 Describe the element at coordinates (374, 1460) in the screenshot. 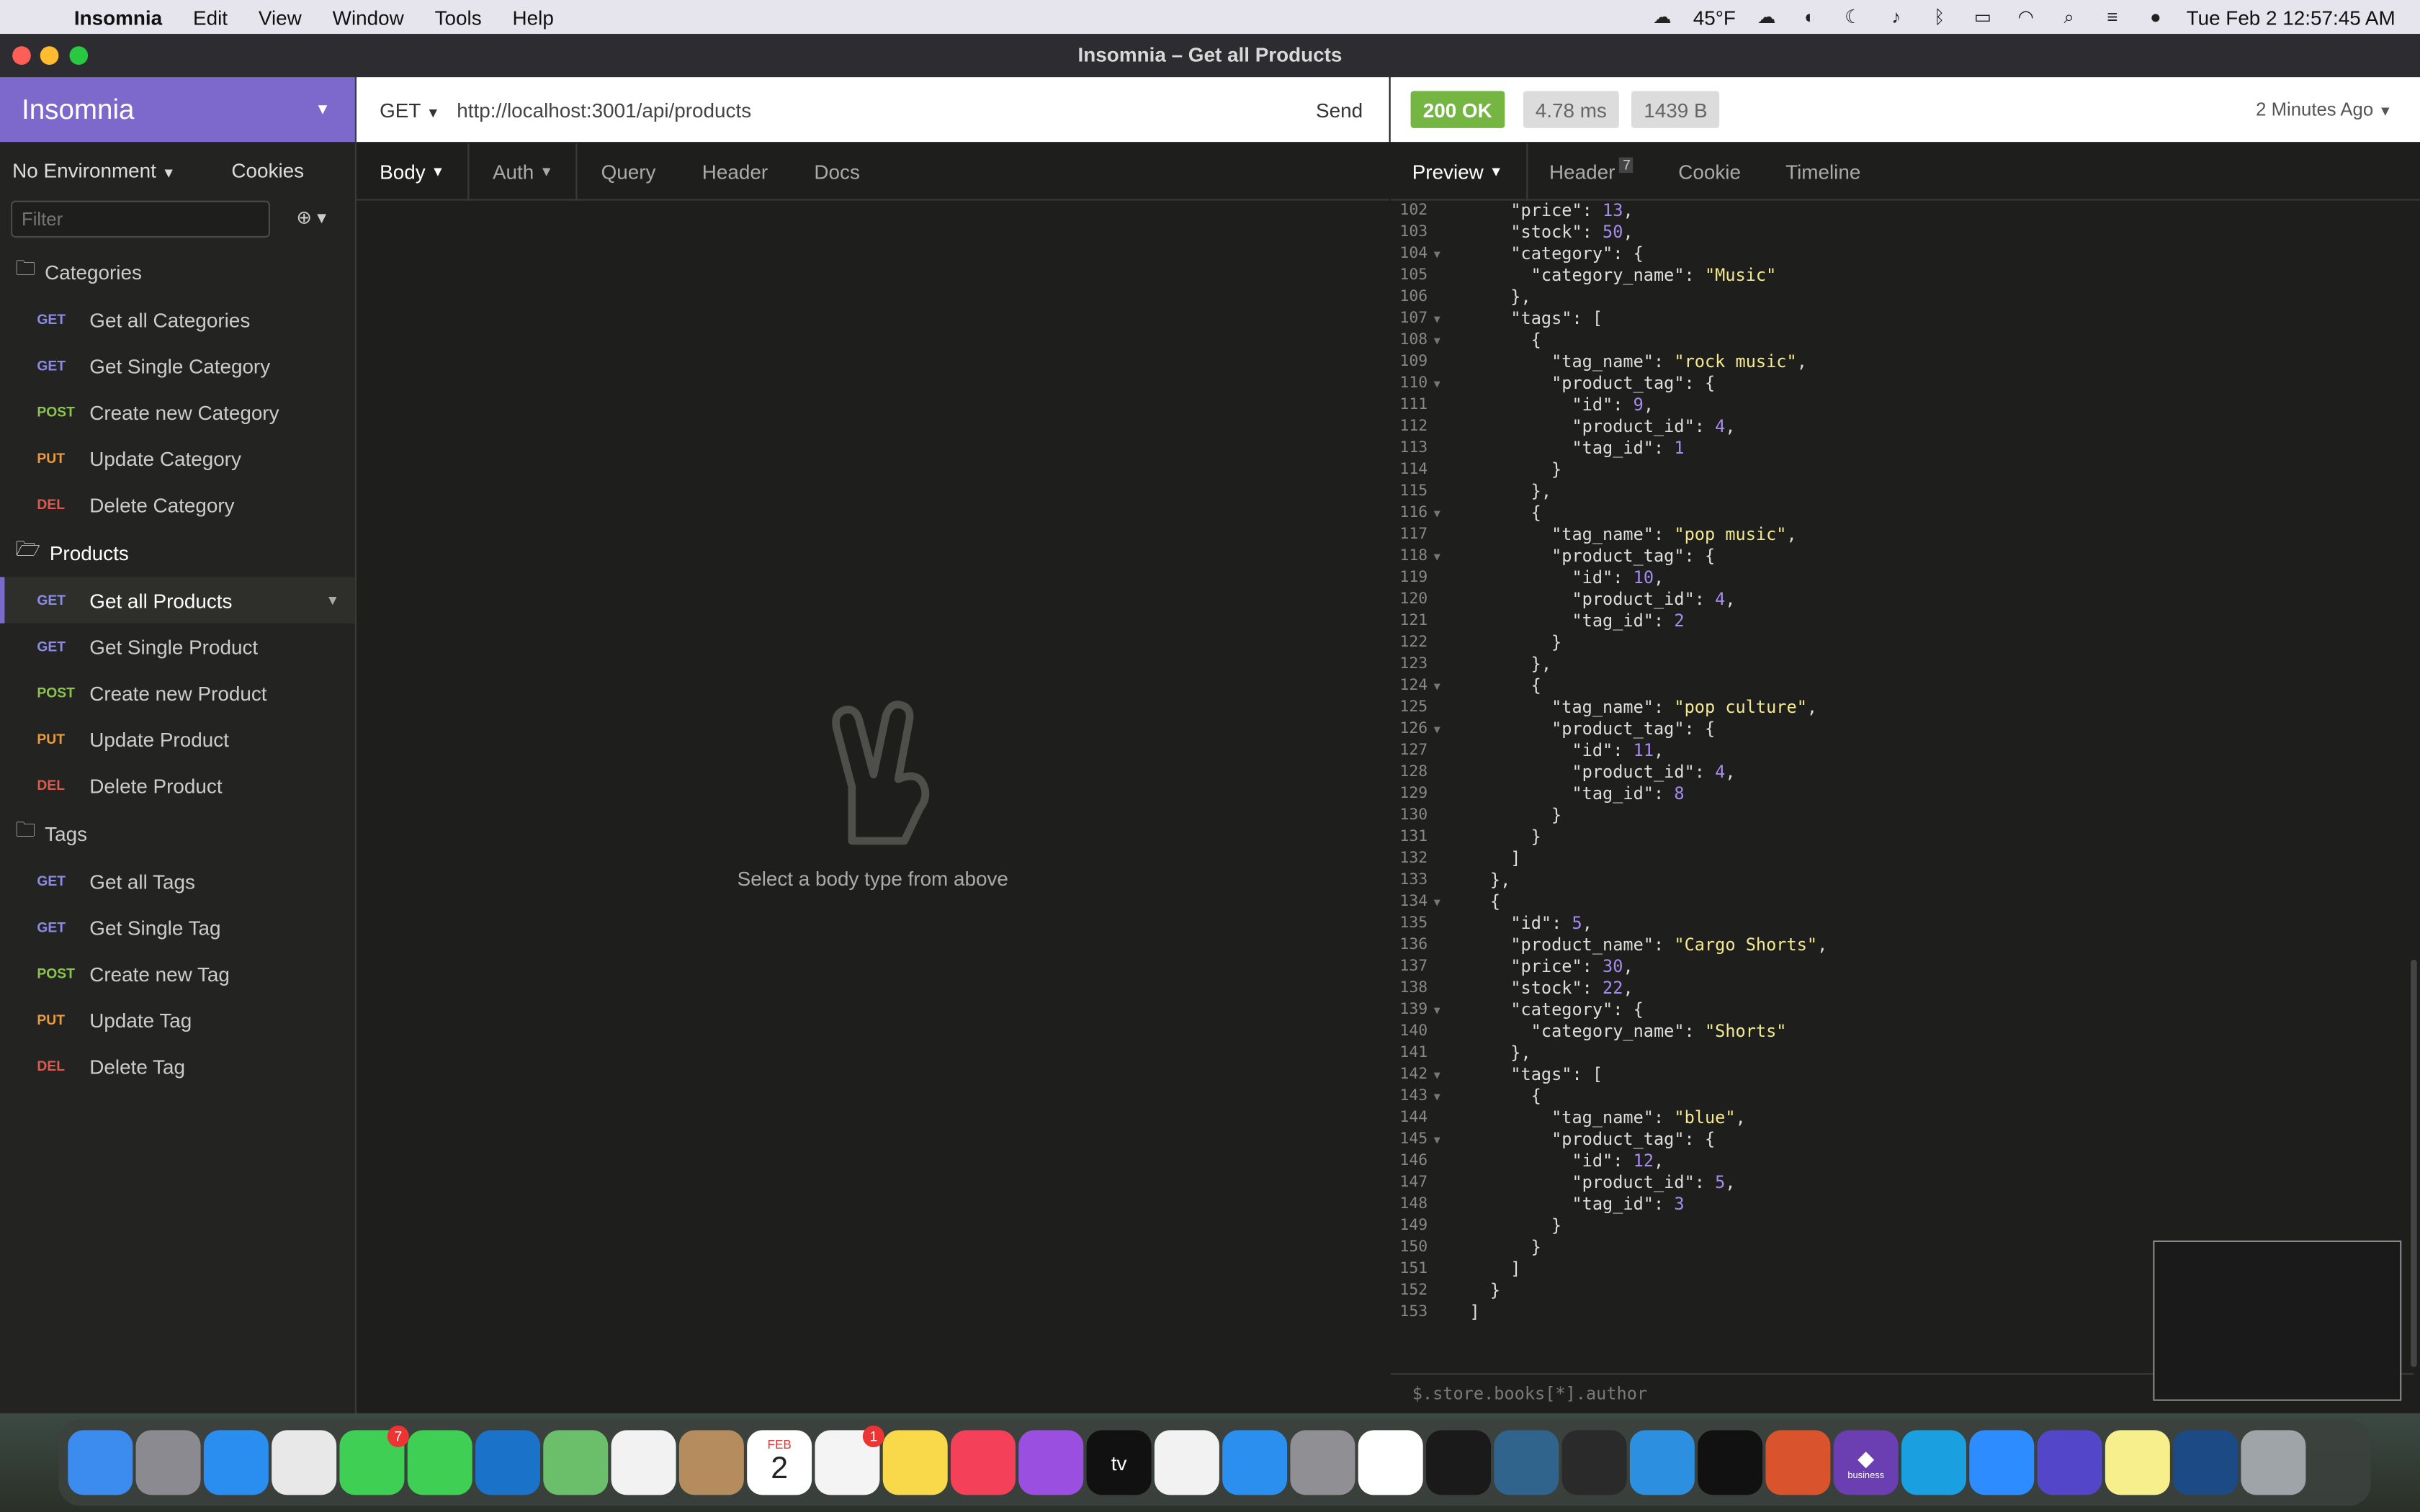

I see `messages-icon: 7` at that location.